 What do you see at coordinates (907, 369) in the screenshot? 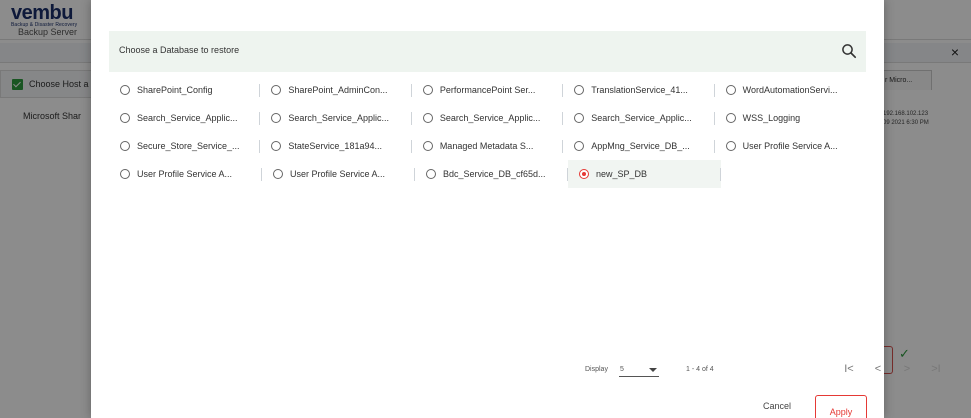
I see `next-page-icon: >` at bounding box center [907, 369].